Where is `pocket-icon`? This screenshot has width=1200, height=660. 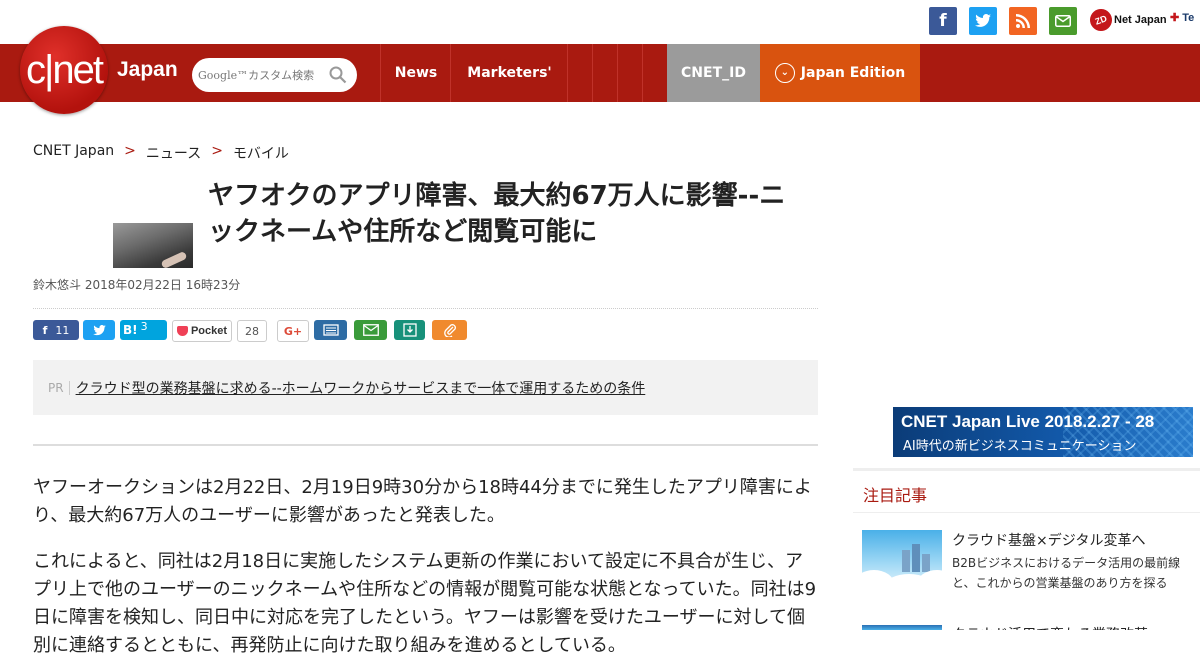 pocket-icon is located at coordinates (182, 331).